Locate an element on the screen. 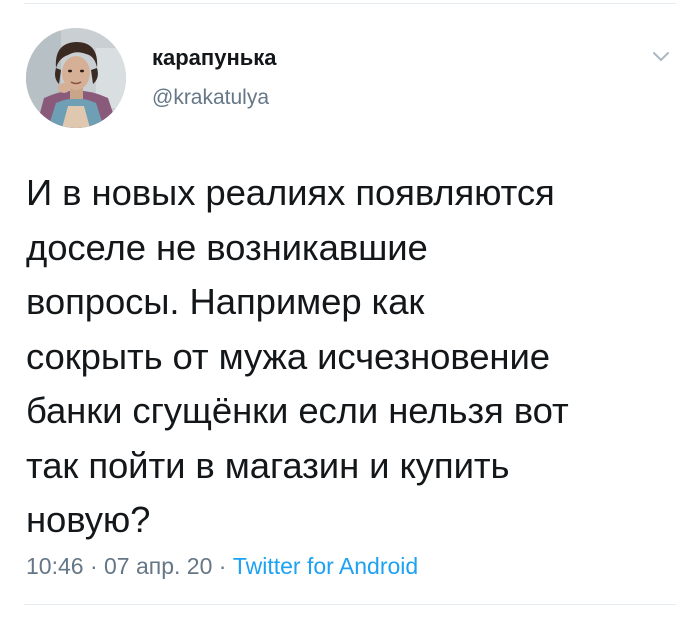 The image size is (700, 621). chevron-down-icon is located at coordinates (661, 56).